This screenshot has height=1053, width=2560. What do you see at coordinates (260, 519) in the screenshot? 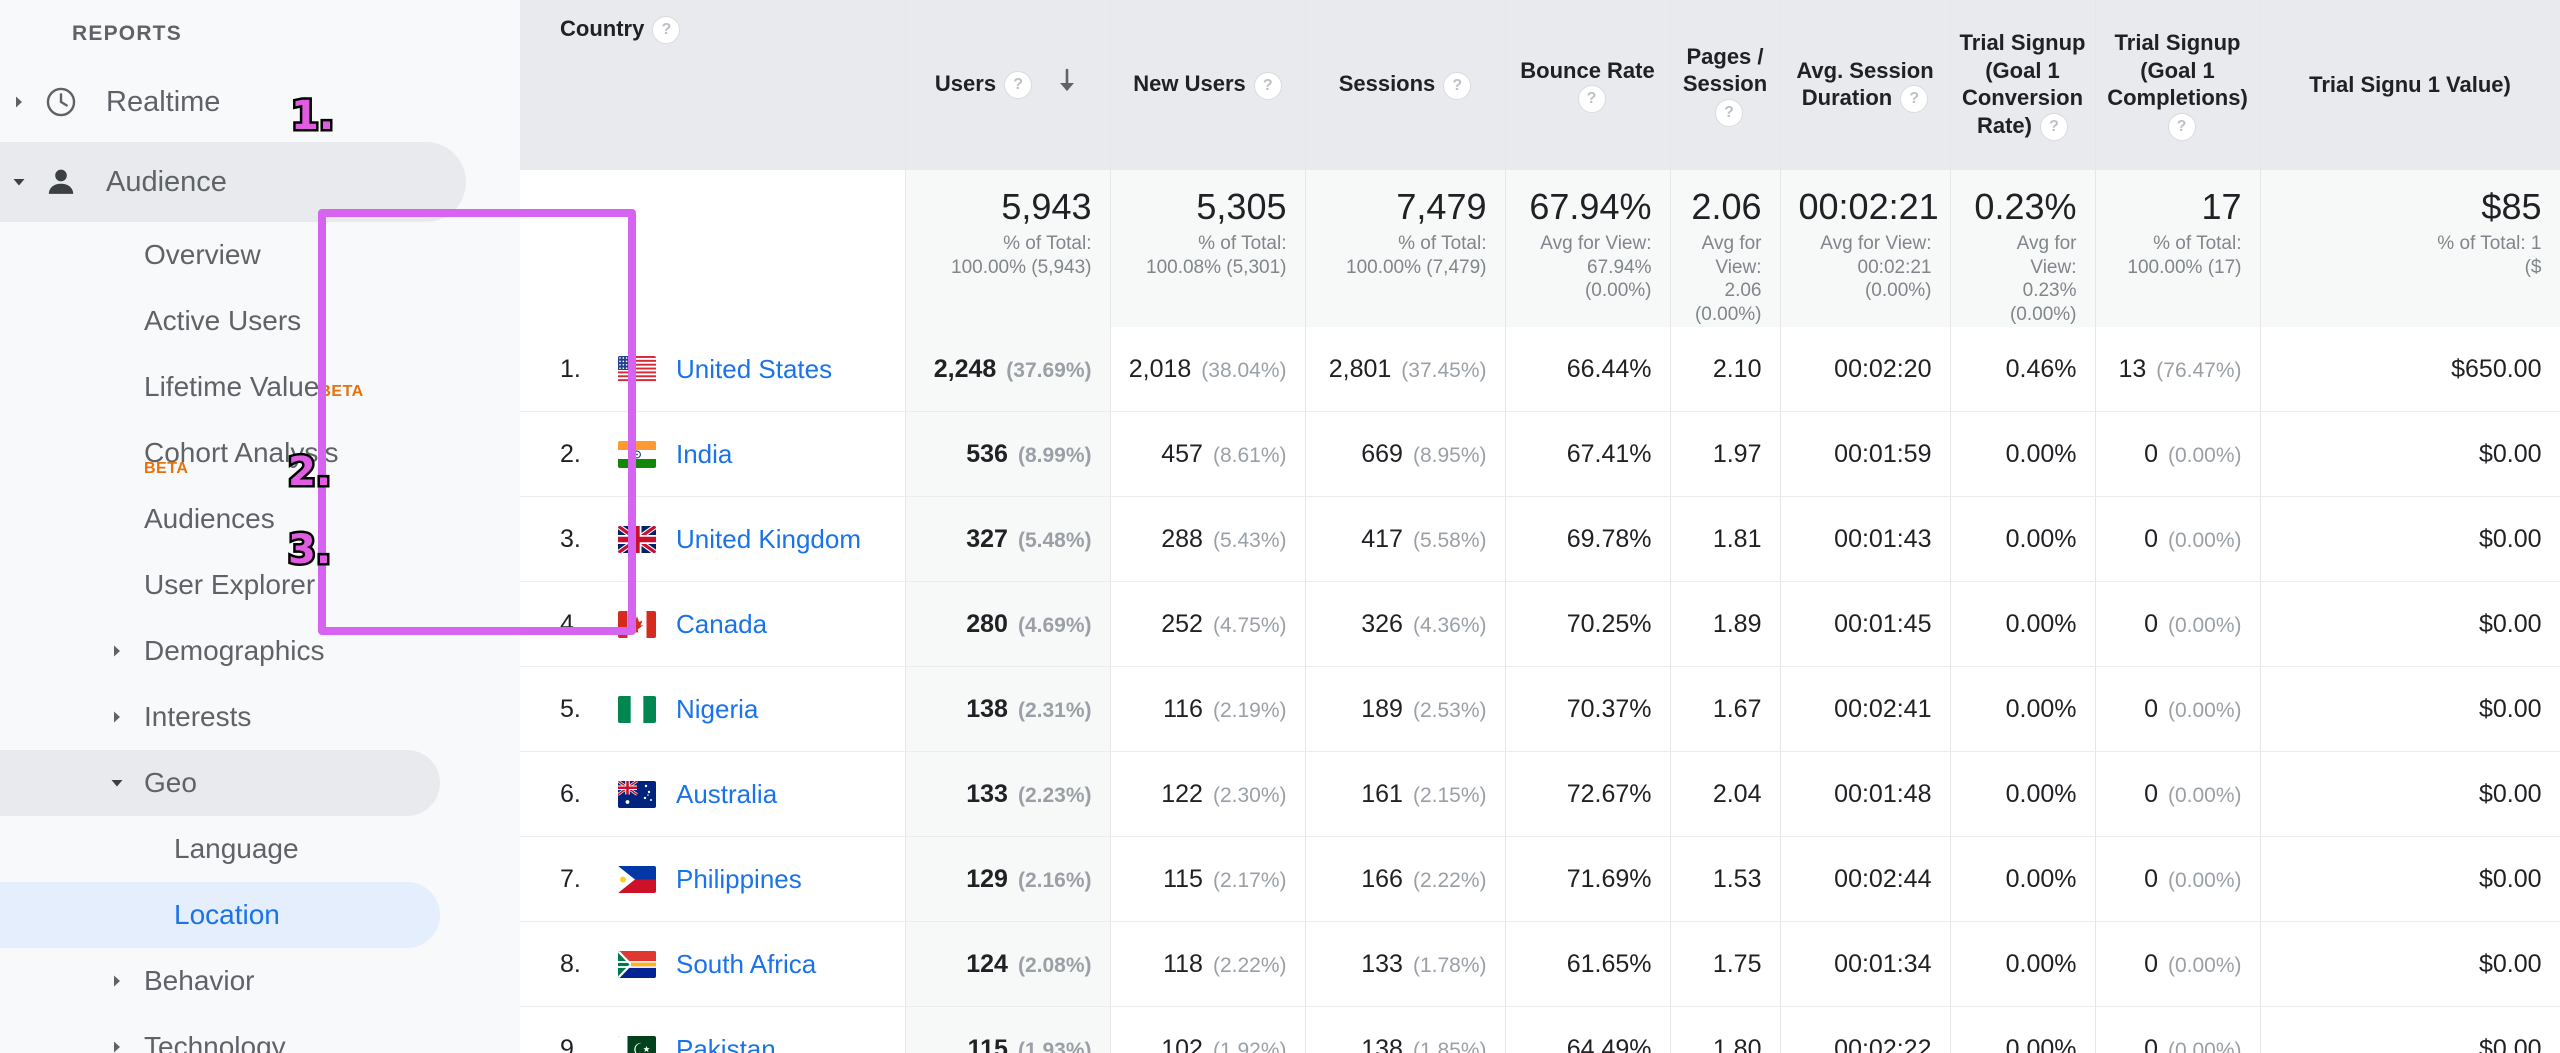
I see `sidebar-item-audiences: Audiences` at bounding box center [260, 519].